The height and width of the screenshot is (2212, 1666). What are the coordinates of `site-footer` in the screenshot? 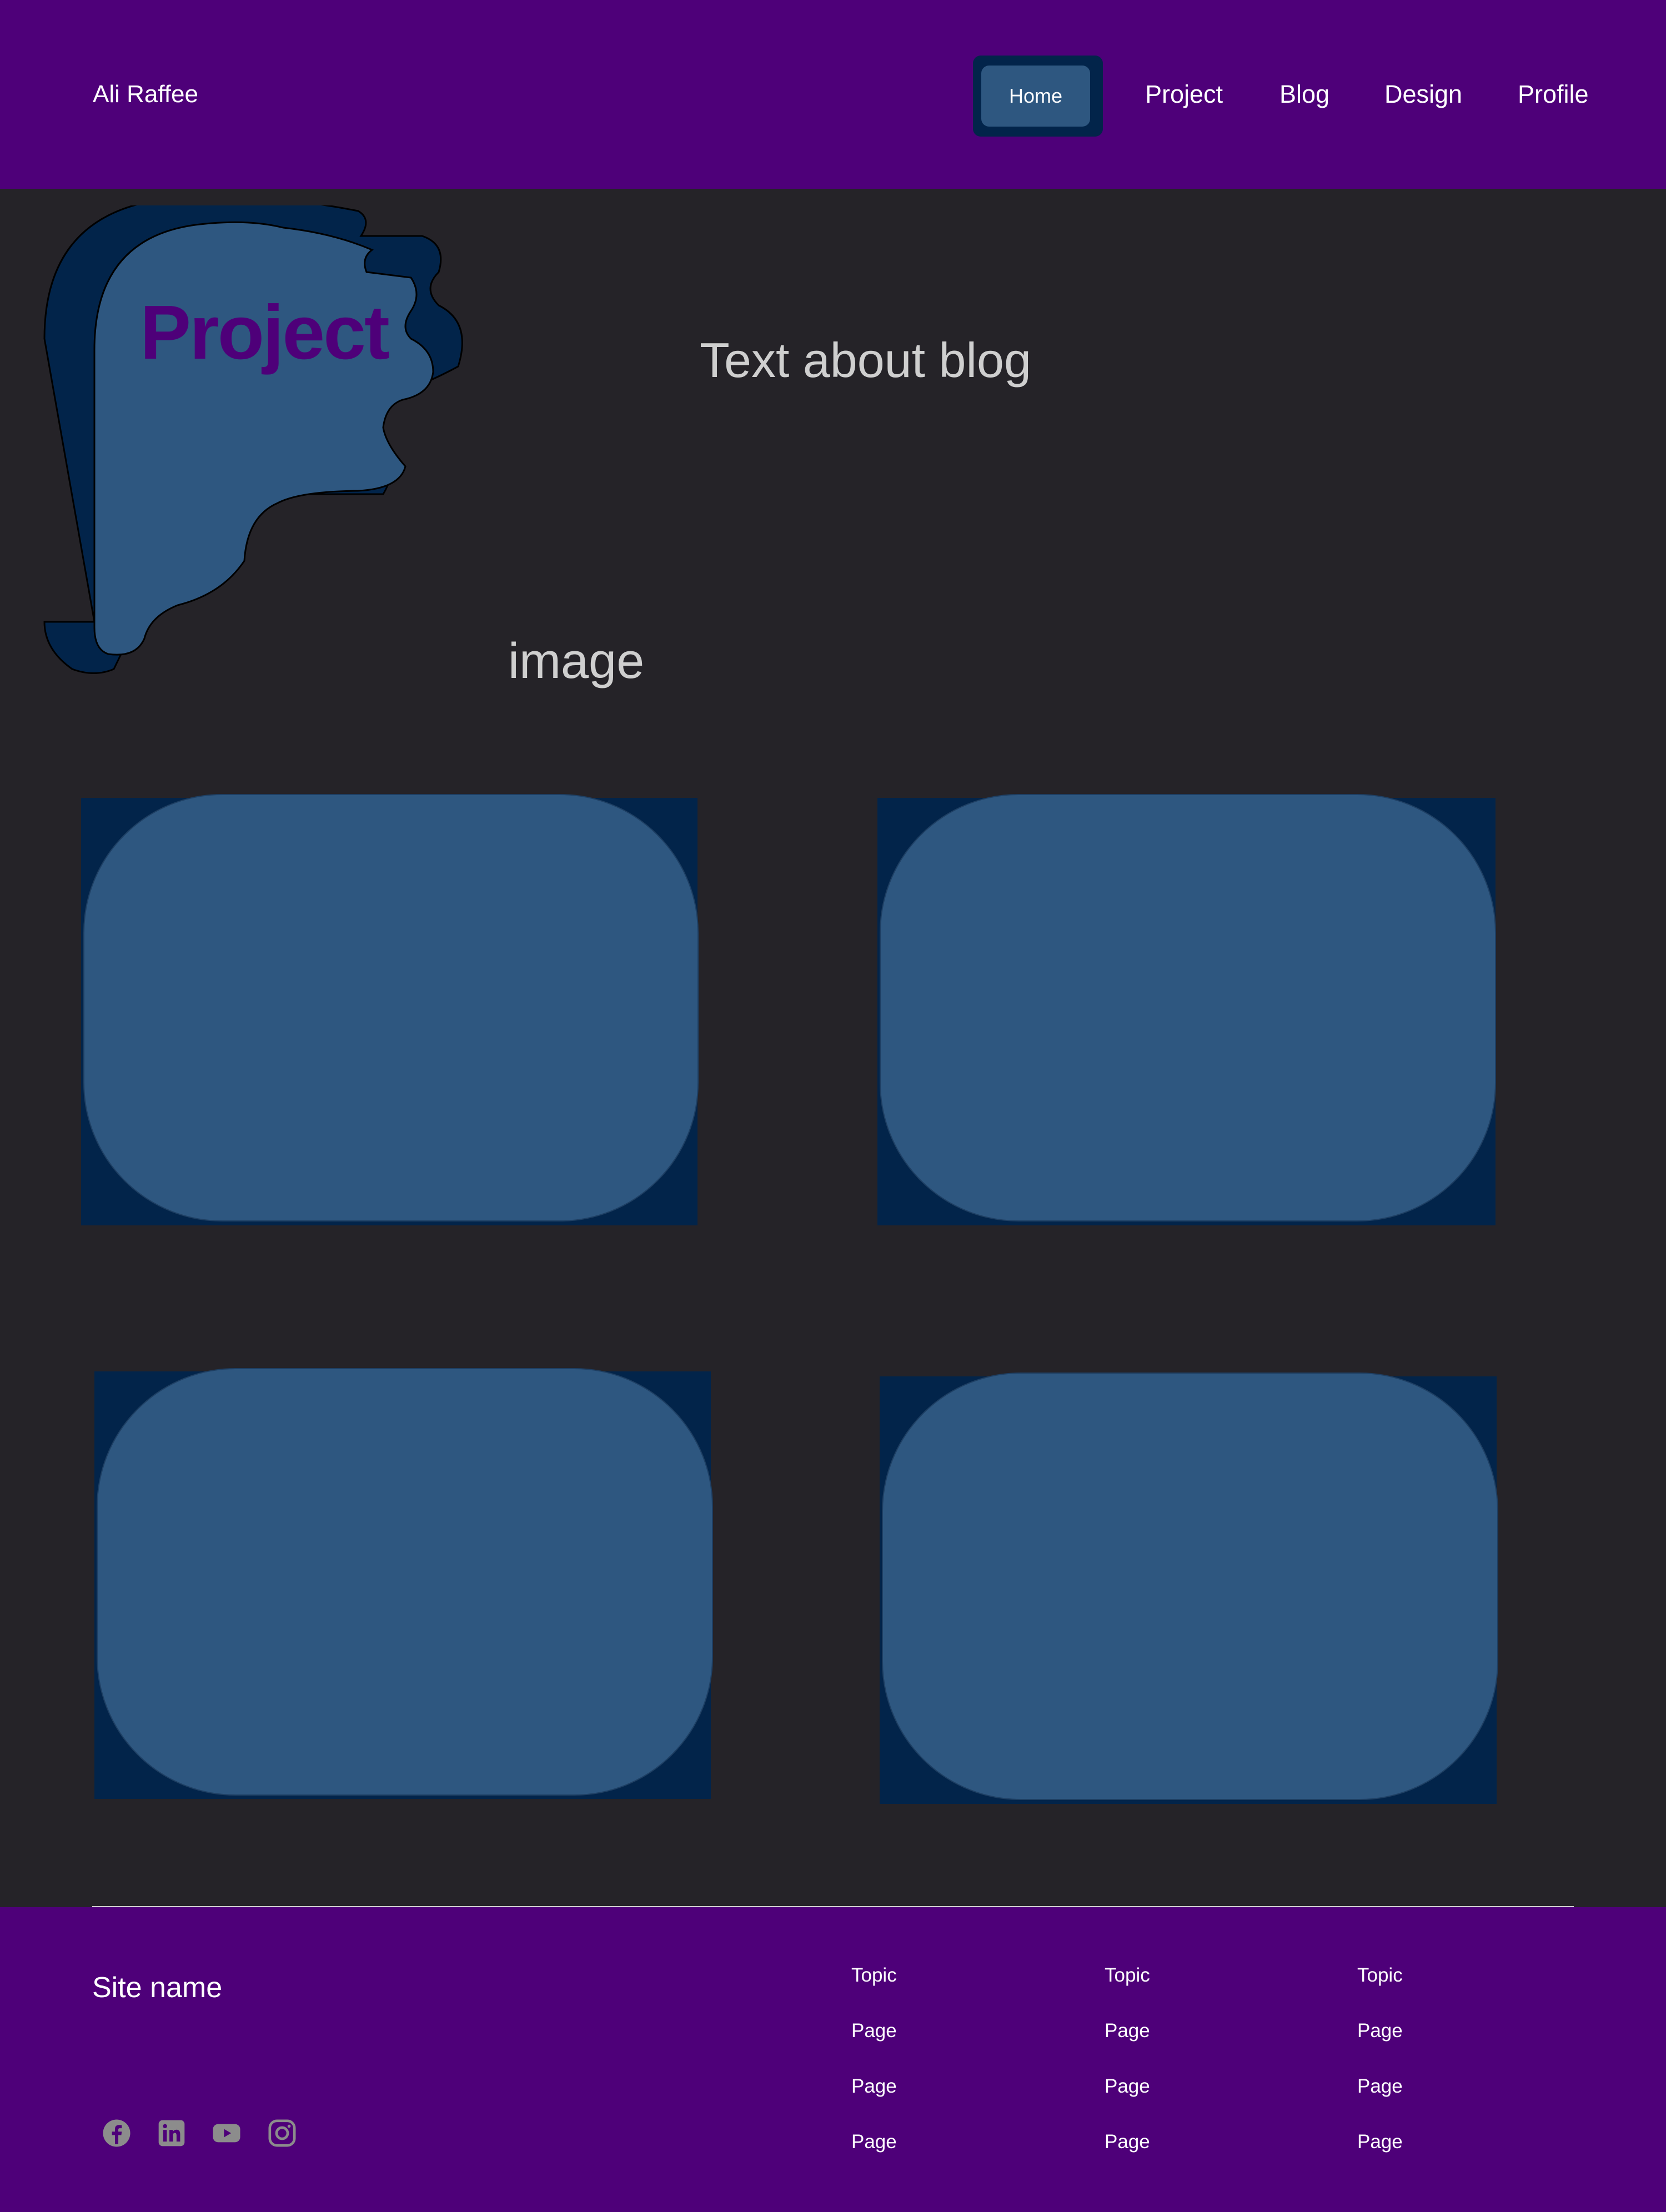 It's located at (833, 2059).